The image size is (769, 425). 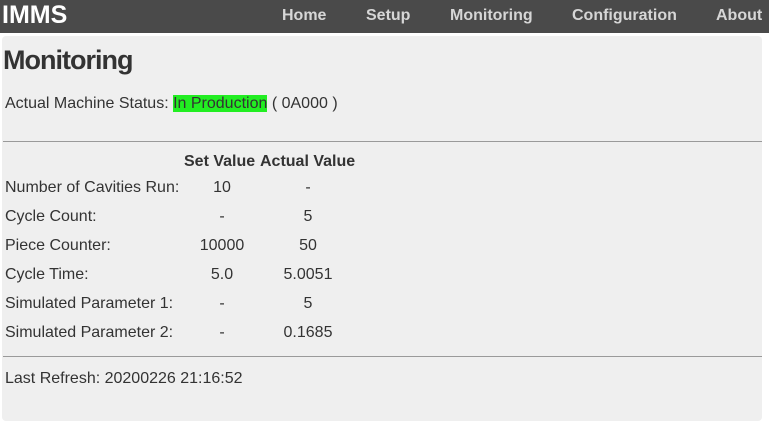 I want to click on table-row: Simulated Parameter 1: - 5, so click(x=202, y=309).